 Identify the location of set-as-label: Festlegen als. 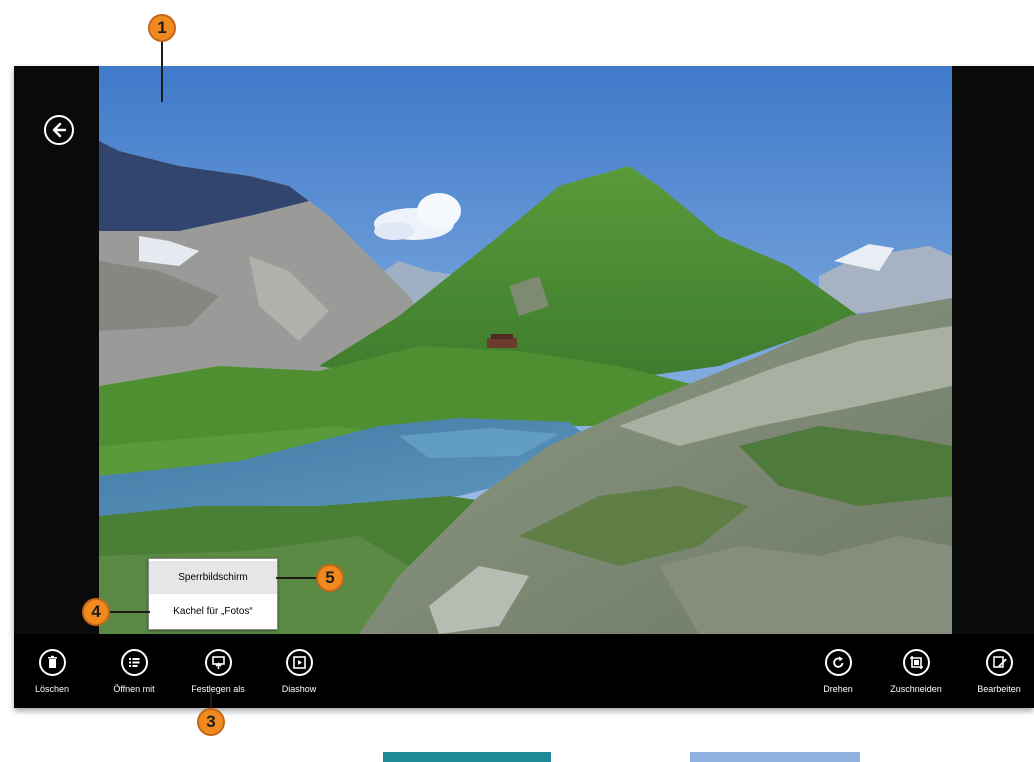
(218, 689).